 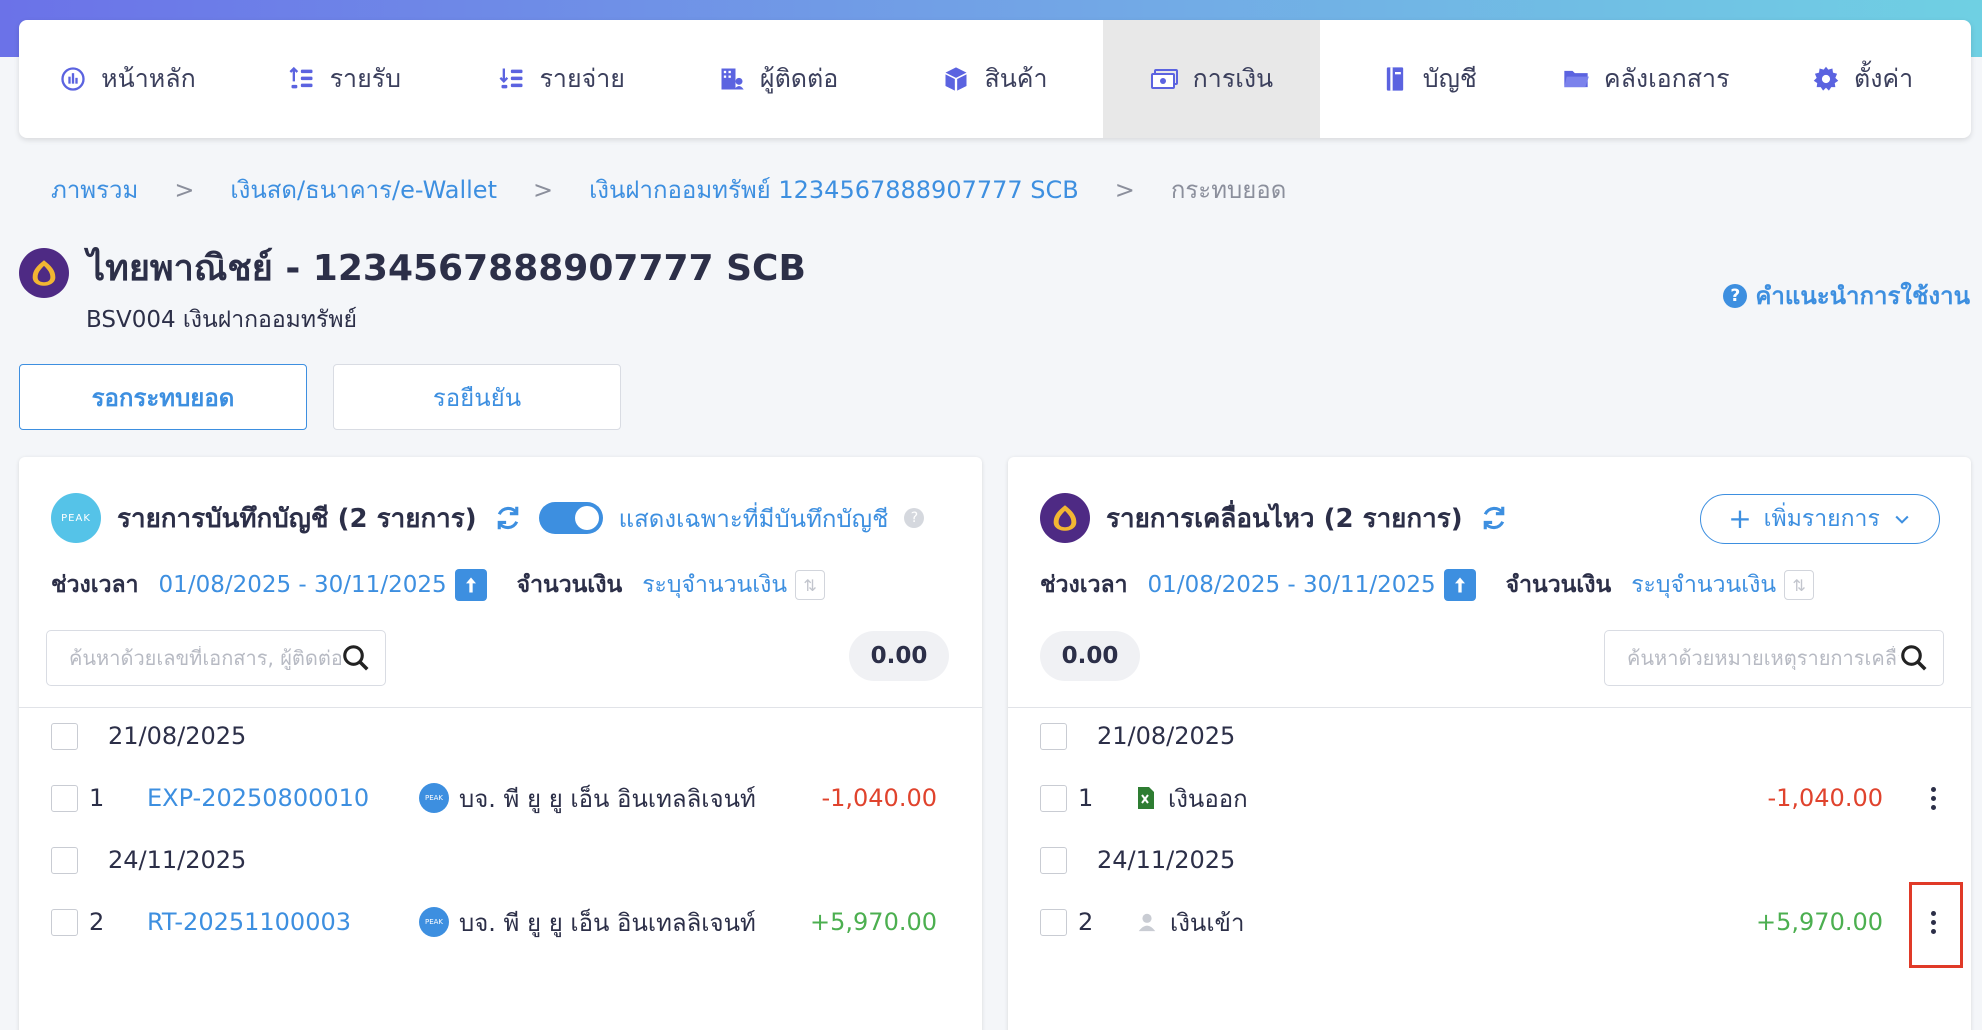 I want to click on document-link: RT-20251100003, so click(x=249, y=922).